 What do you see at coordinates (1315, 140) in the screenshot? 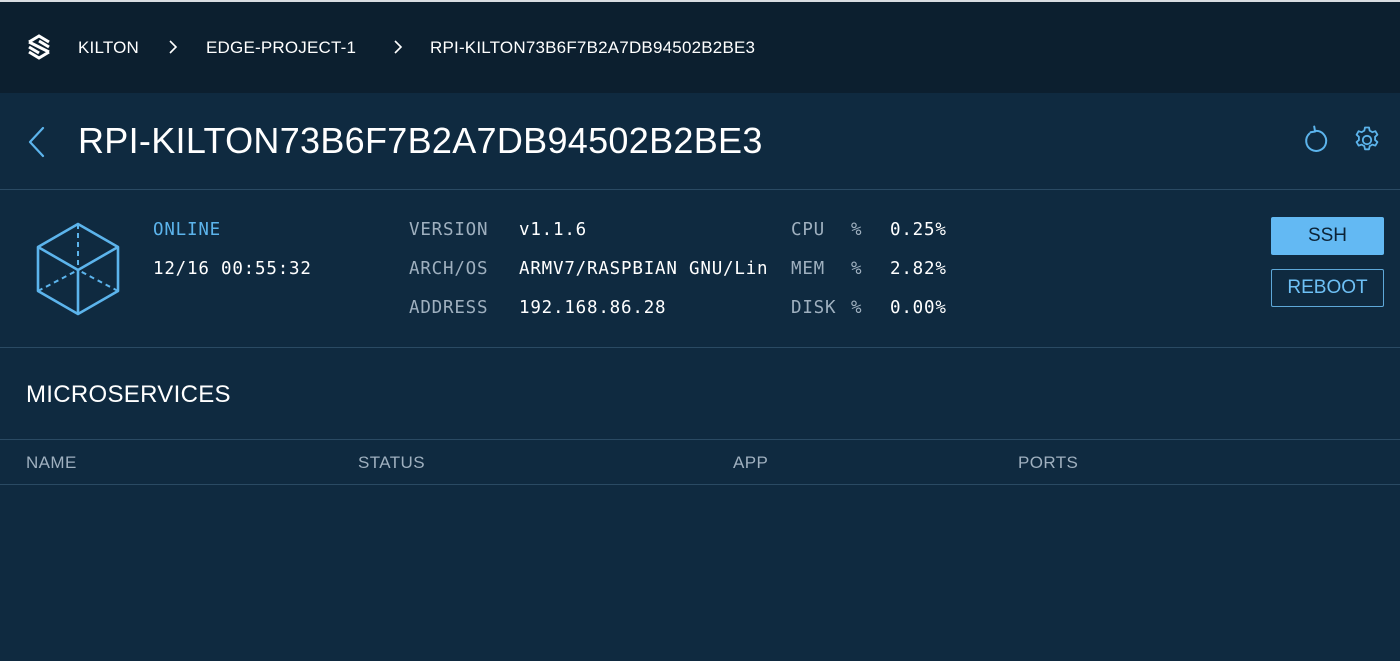
I see `refresh-icon` at bounding box center [1315, 140].